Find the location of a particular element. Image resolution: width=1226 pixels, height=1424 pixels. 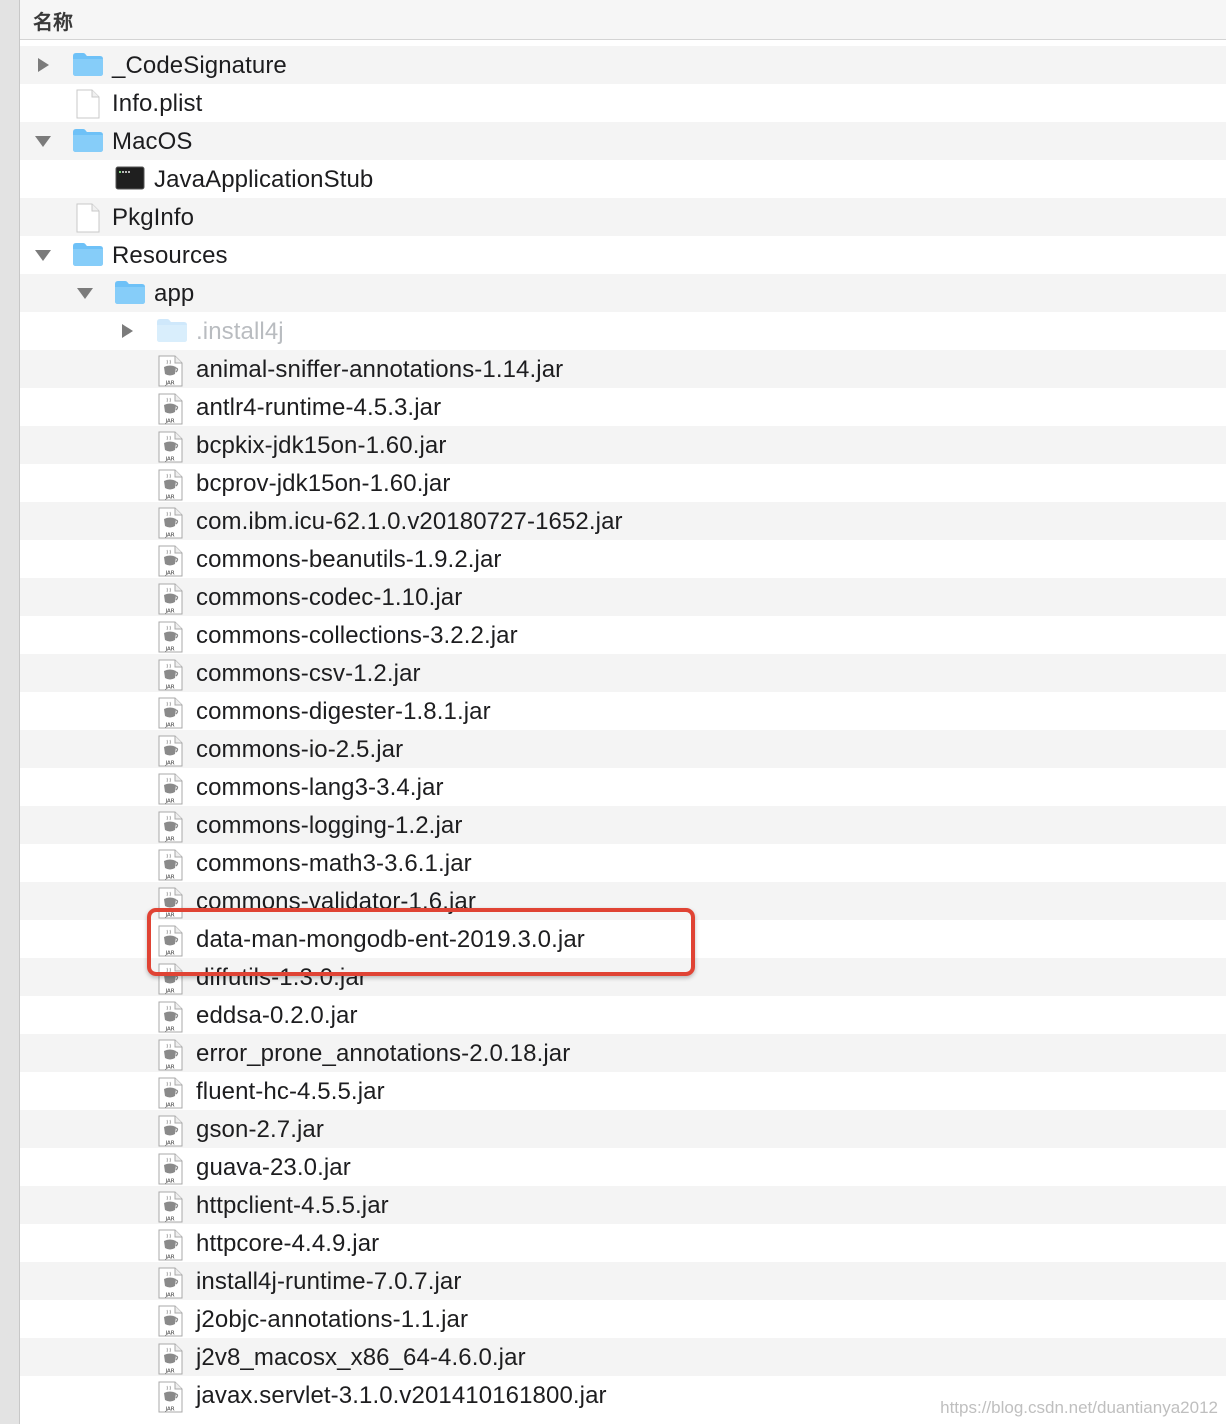

file-name-label: httpclient-4.5.5.jar is located at coordinates (292, 1205).